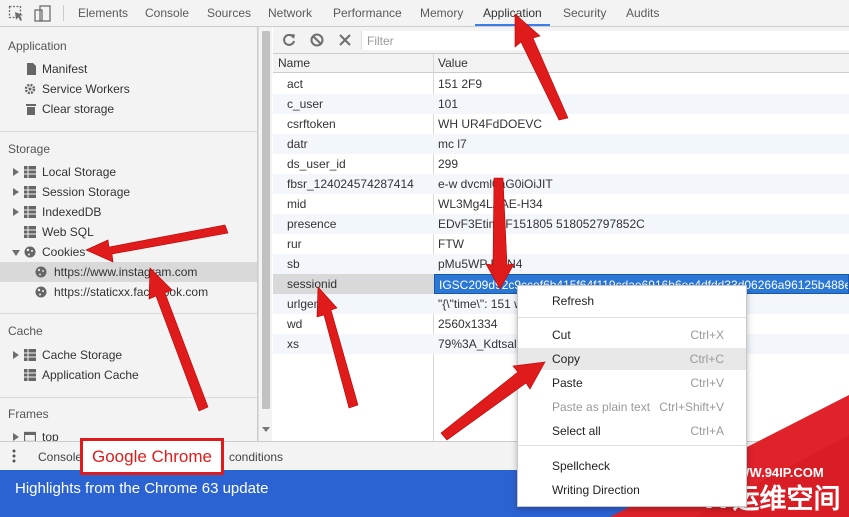  I want to click on column-header-value: Value, so click(453, 63).